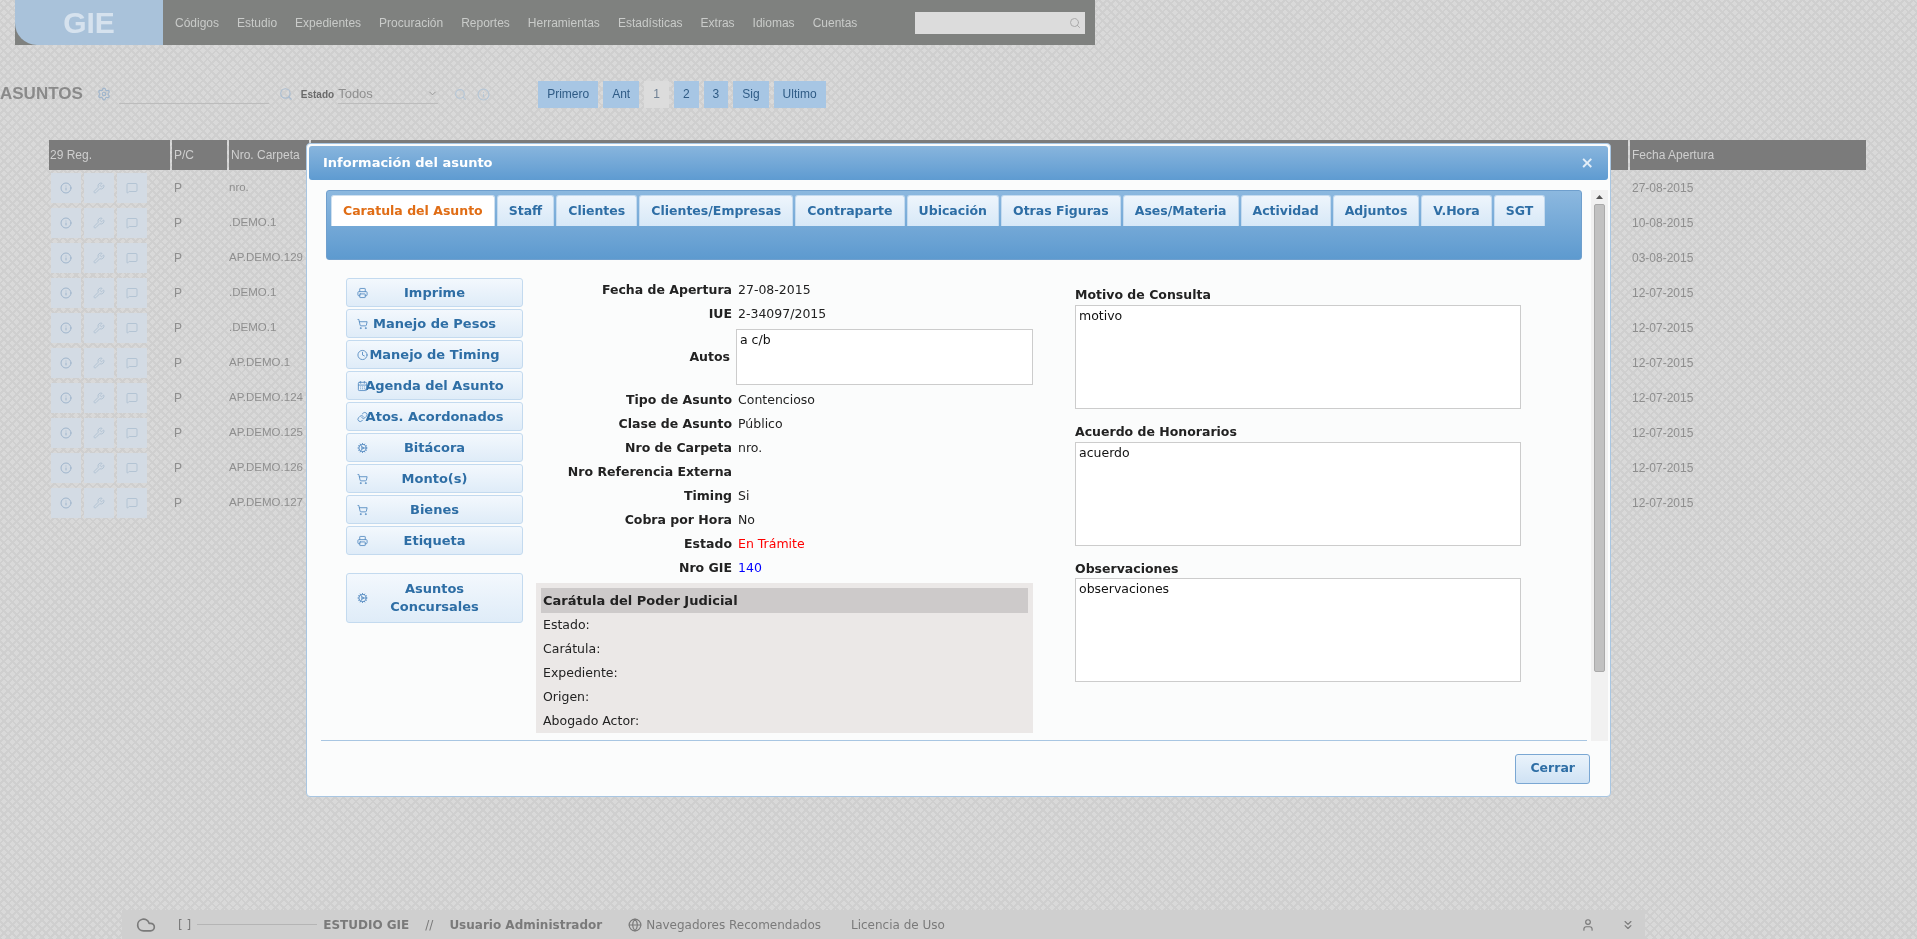 The width and height of the screenshot is (1917, 939). I want to click on status-text: Usuario Administrador, so click(526, 925).